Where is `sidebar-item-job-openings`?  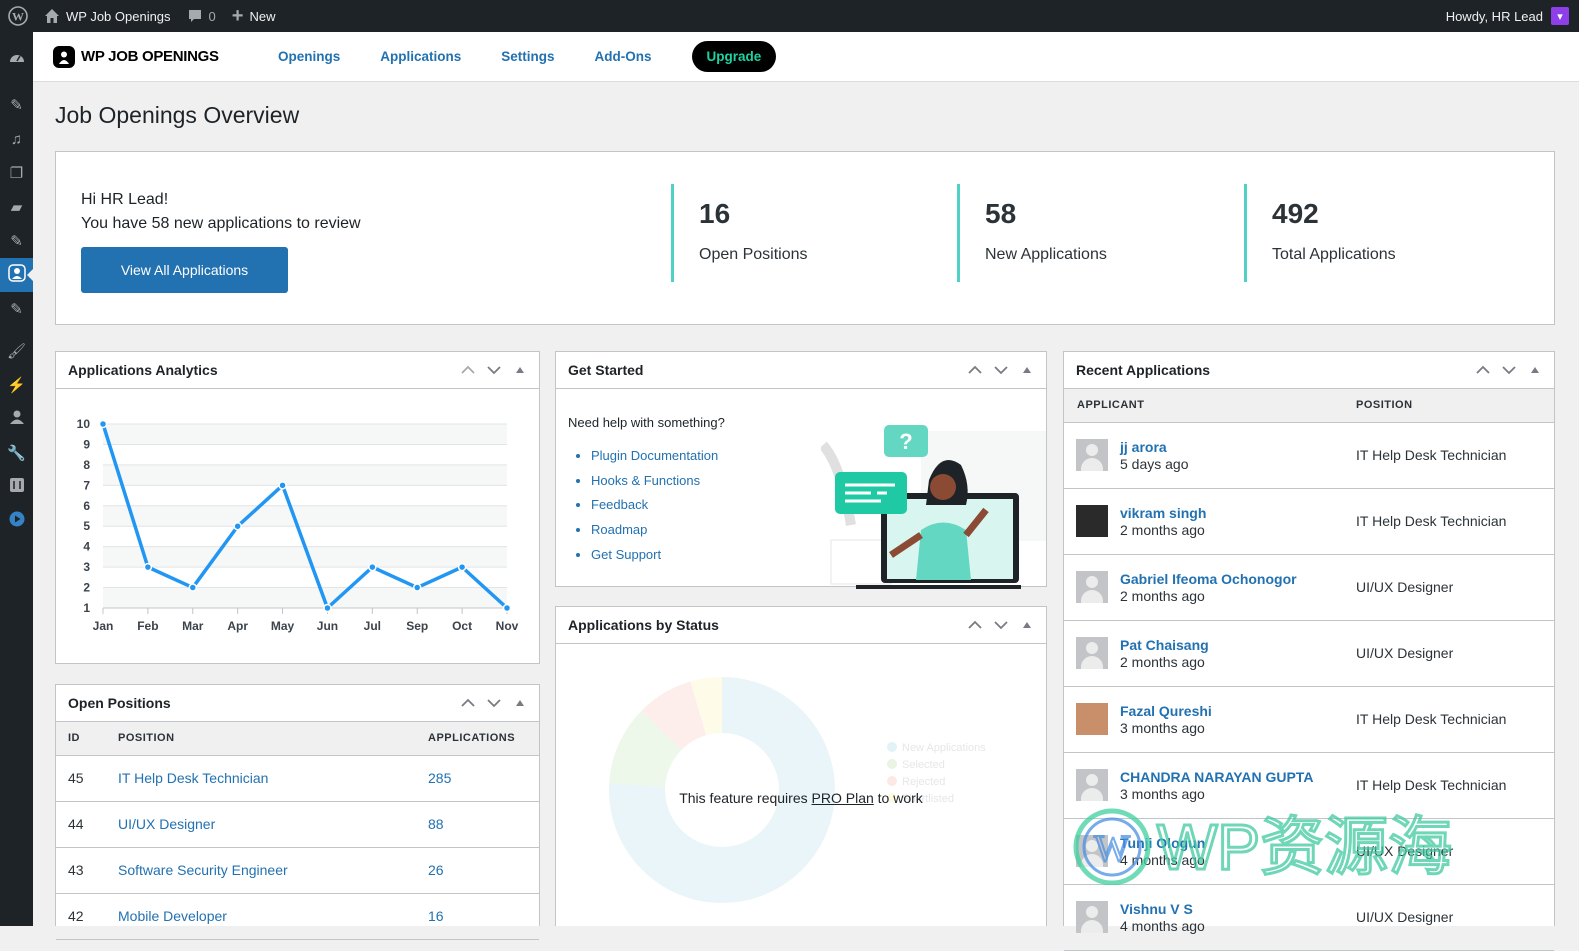 sidebar-item-job-openings is located at coordinates (16, 275).